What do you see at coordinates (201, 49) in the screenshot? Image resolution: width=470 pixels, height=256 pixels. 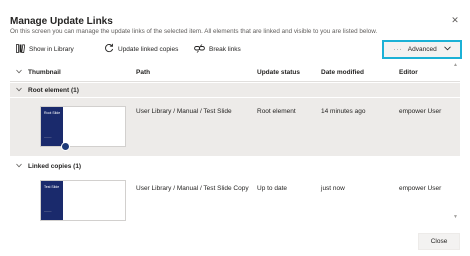 I see `broken-link-icon` at bounding box center [201, 49].